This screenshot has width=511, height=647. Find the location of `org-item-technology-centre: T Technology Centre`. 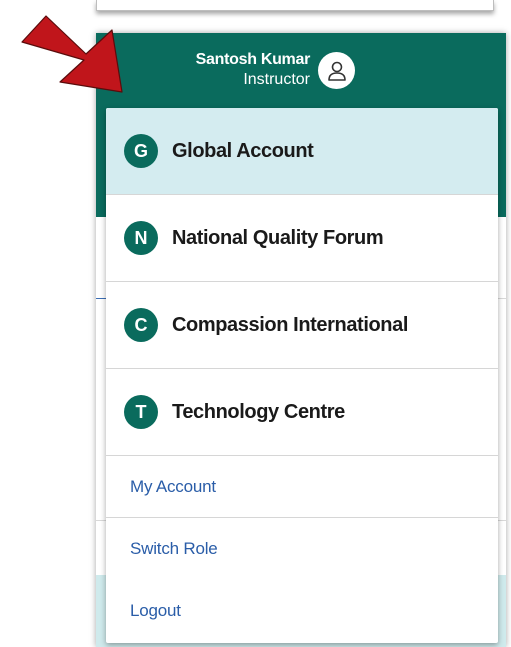

org-item-technology-centre: T Technology Centre is located at coordinates (302, 412).